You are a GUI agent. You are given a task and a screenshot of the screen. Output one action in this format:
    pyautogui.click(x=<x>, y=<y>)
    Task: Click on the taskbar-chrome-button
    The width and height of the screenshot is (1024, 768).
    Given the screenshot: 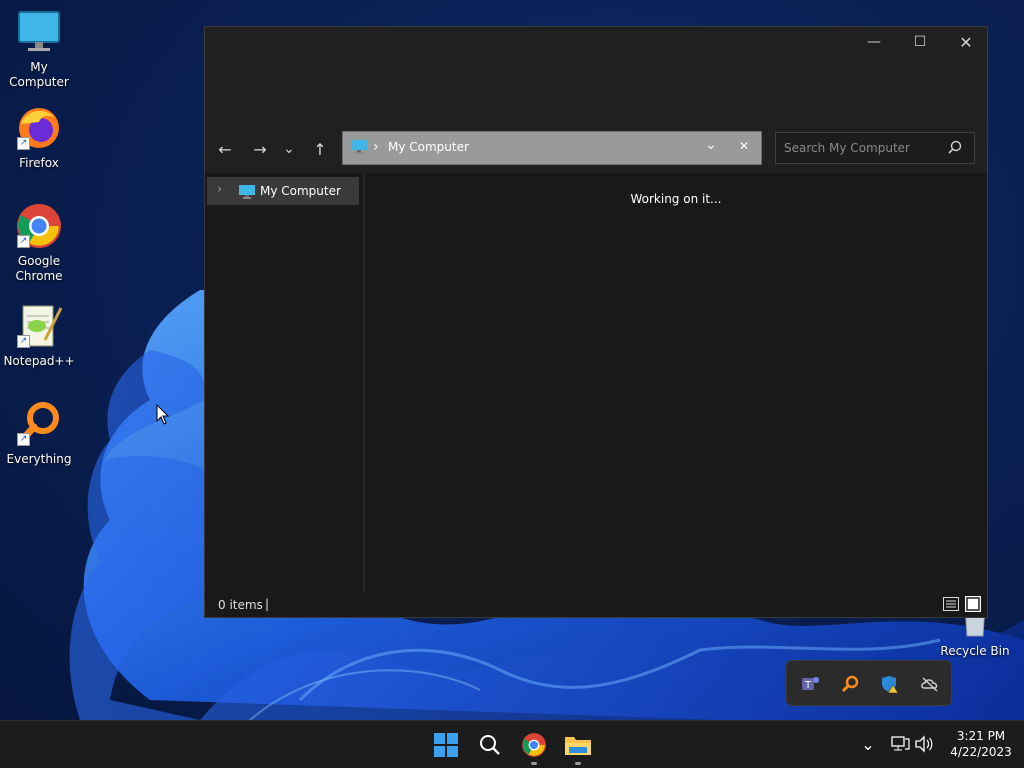 What is the action you would take?
    pyautogui.click(x=534, y=747)
    